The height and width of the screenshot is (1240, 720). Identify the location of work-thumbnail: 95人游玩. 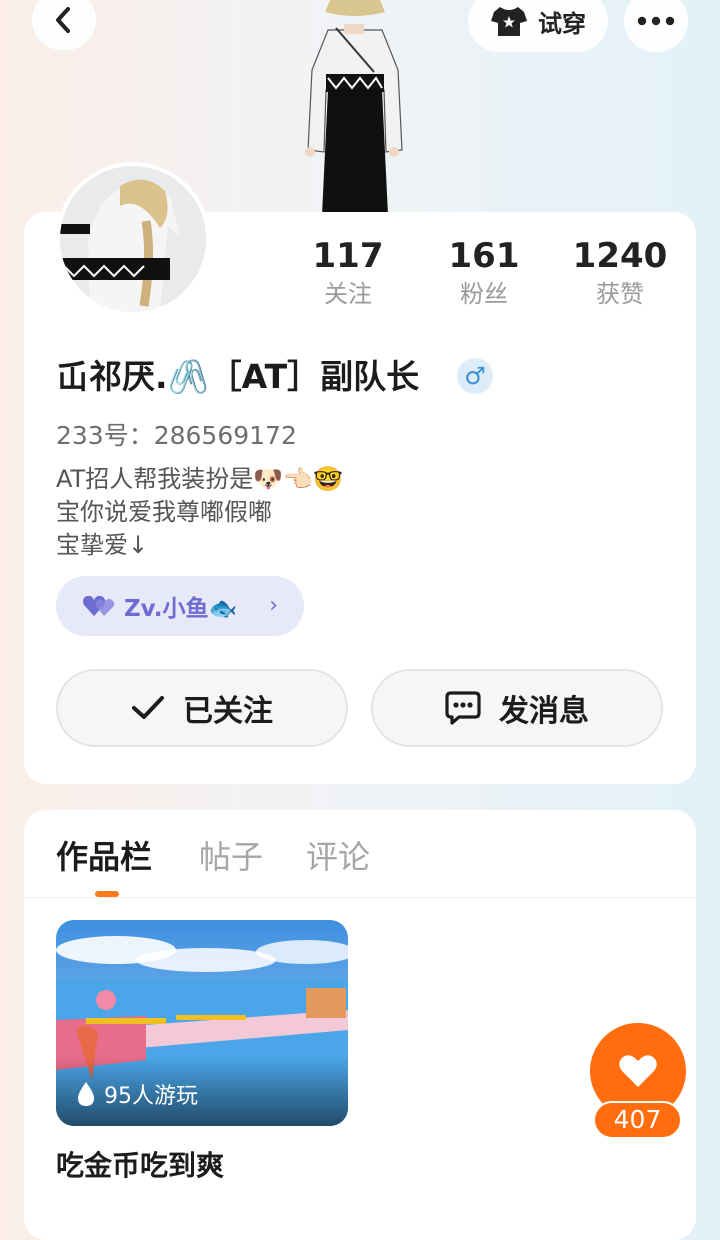
(202, 1023).